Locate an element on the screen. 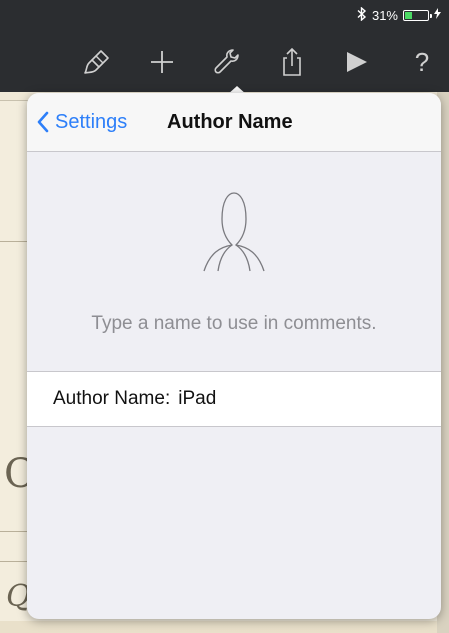 This screenshot has height=633, width=449. battery-fill is located at coordinates (408, 15).